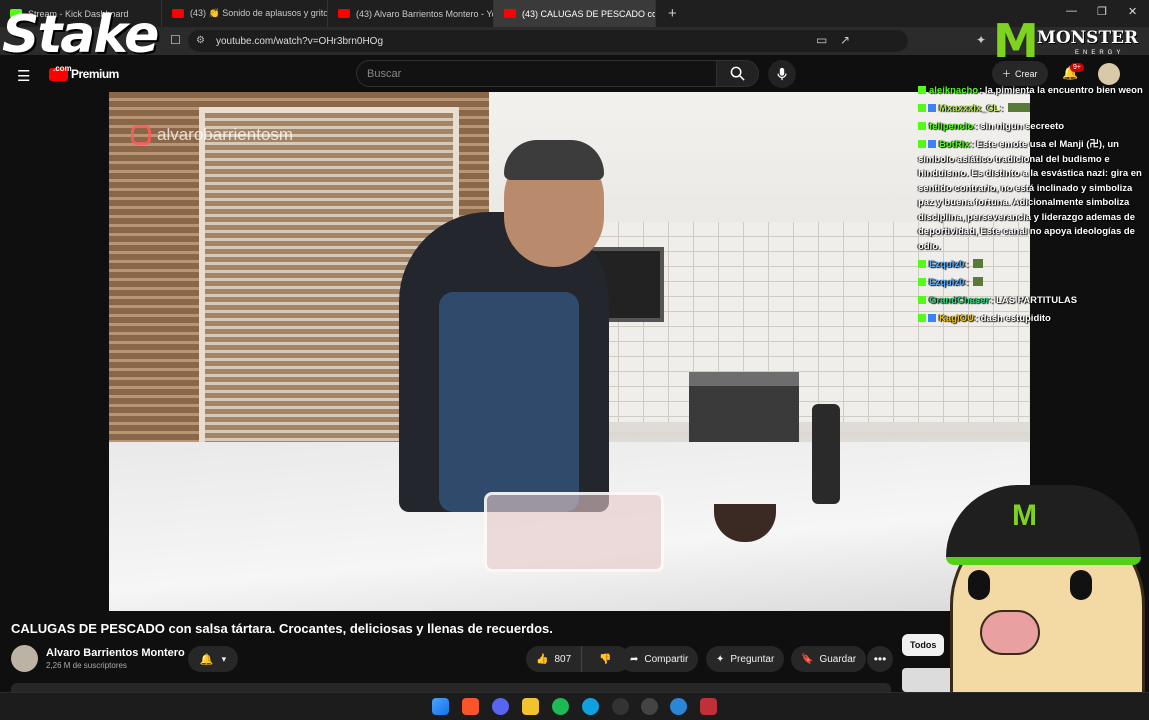 The image size is (1149, 720). I want to click on chat-message: Ezquiz0:, so click(1033, 265).